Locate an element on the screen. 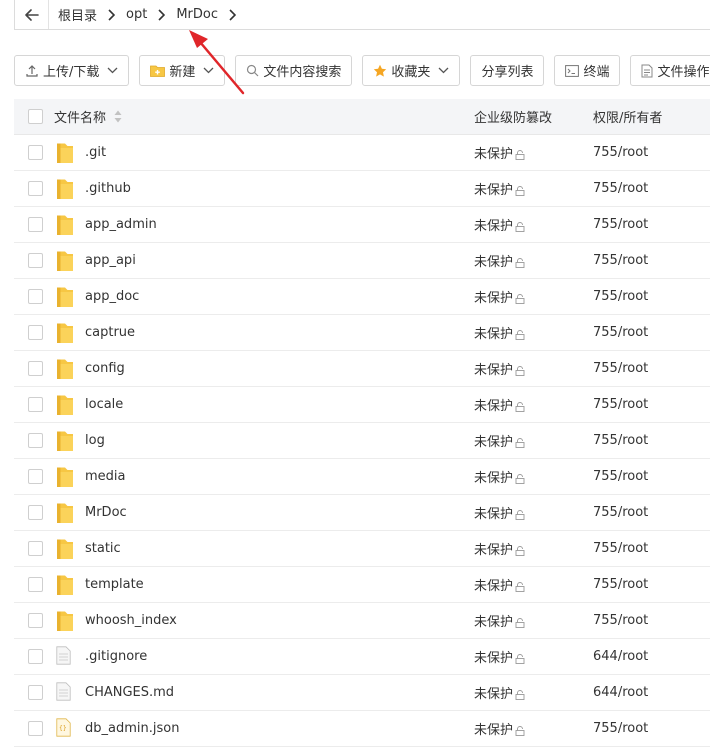 This screenshot has width=710, height=747. table-row: locale 未保护 755/root is located at coordinates (362, 405).